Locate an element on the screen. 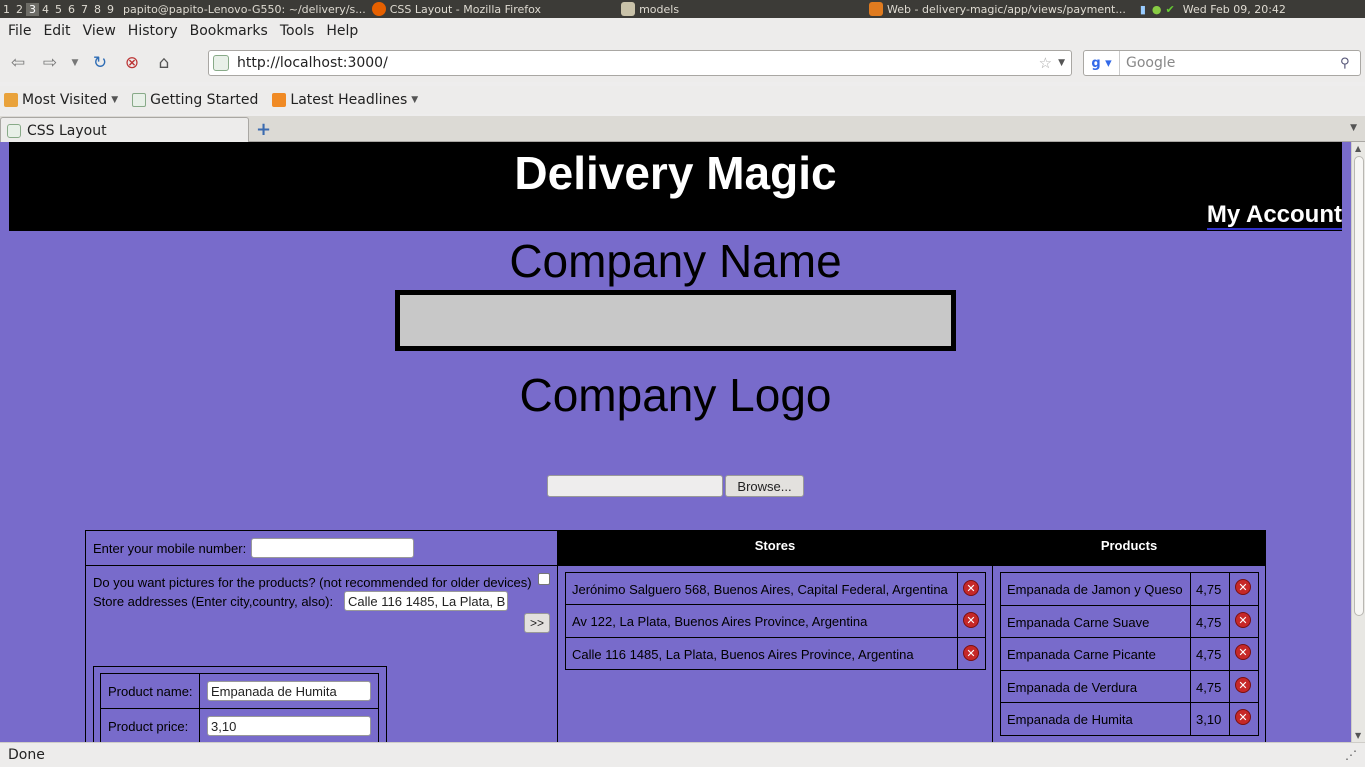 This screenshot has width=1365, height=767. update-icon: ✔ is located at coordinates (1170, 9).